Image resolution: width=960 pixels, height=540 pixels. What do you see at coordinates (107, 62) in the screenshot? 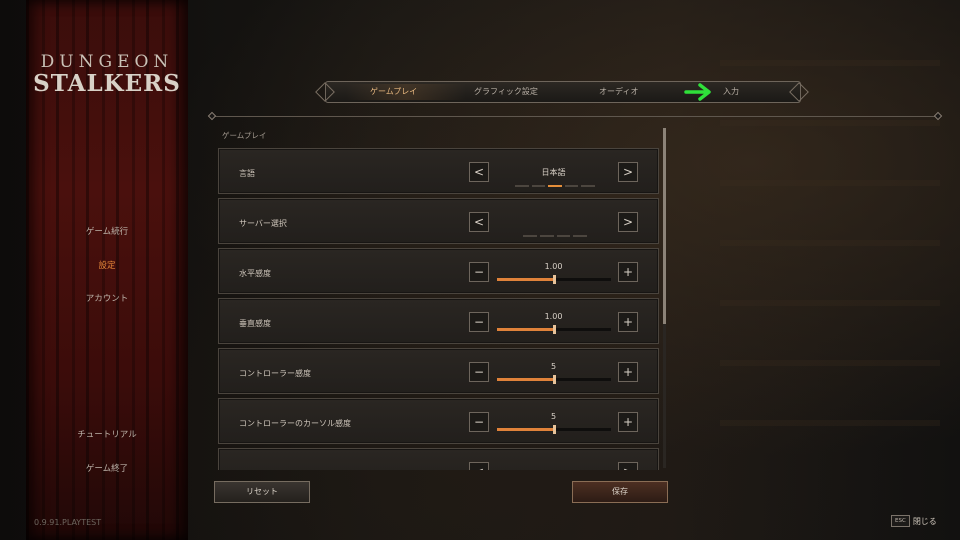
I see `logo-line-1: DUNGEON` at bounding box center [107, 62].